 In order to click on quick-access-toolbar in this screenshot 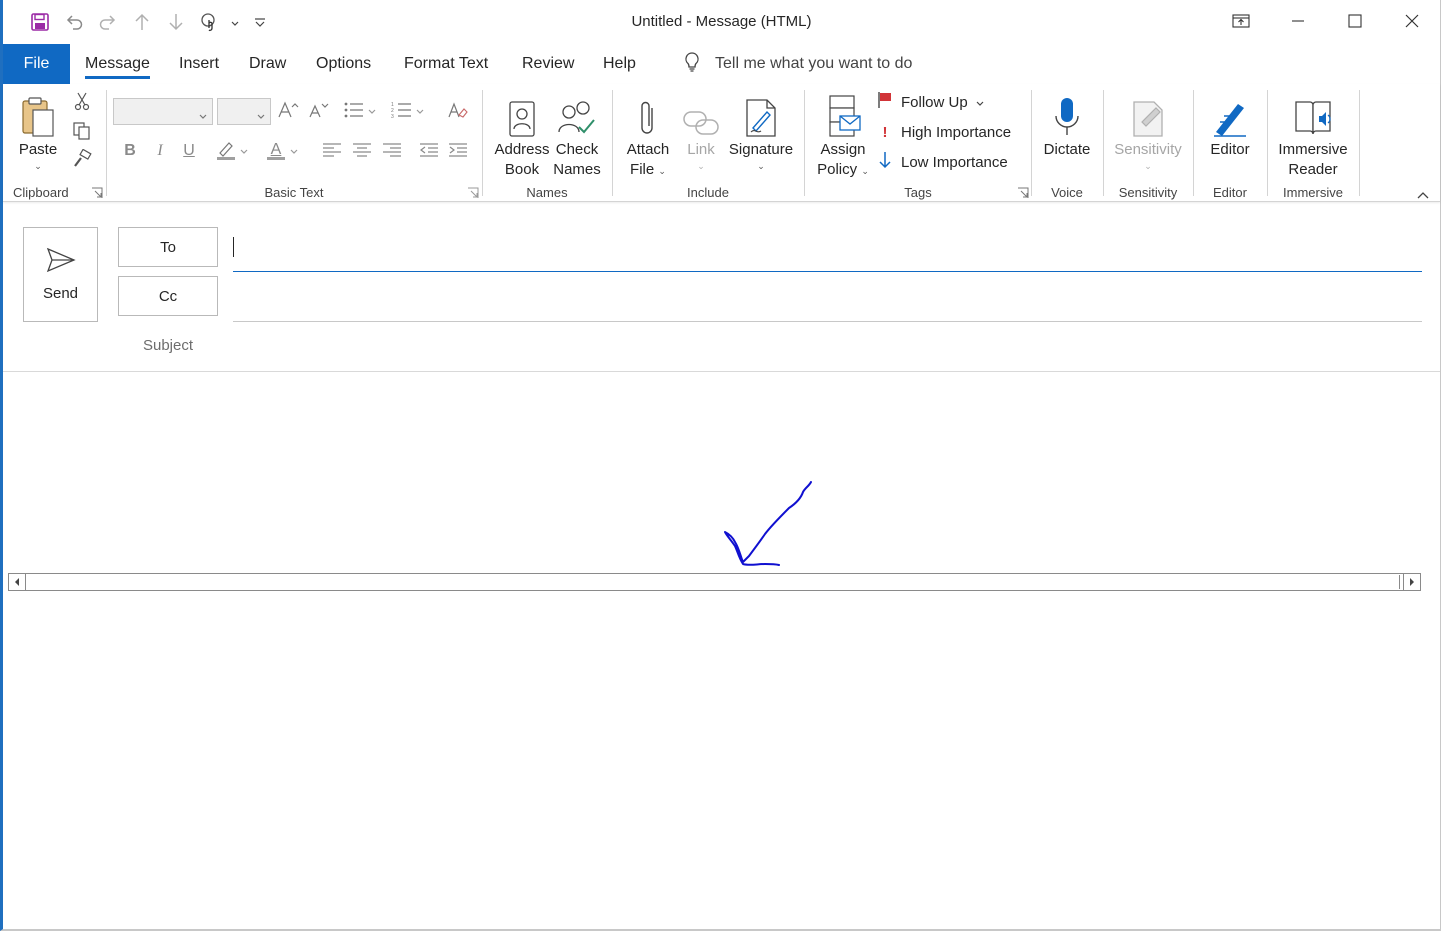, I will do `click(150, 23)`.